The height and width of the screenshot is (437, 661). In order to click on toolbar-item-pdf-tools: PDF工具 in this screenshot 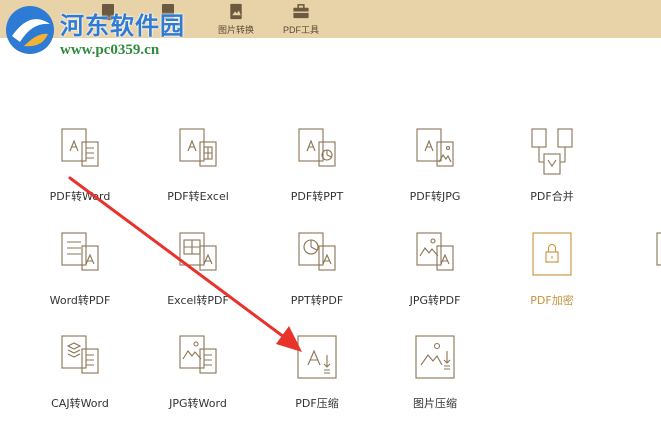, I will do `click(301, 19)`.